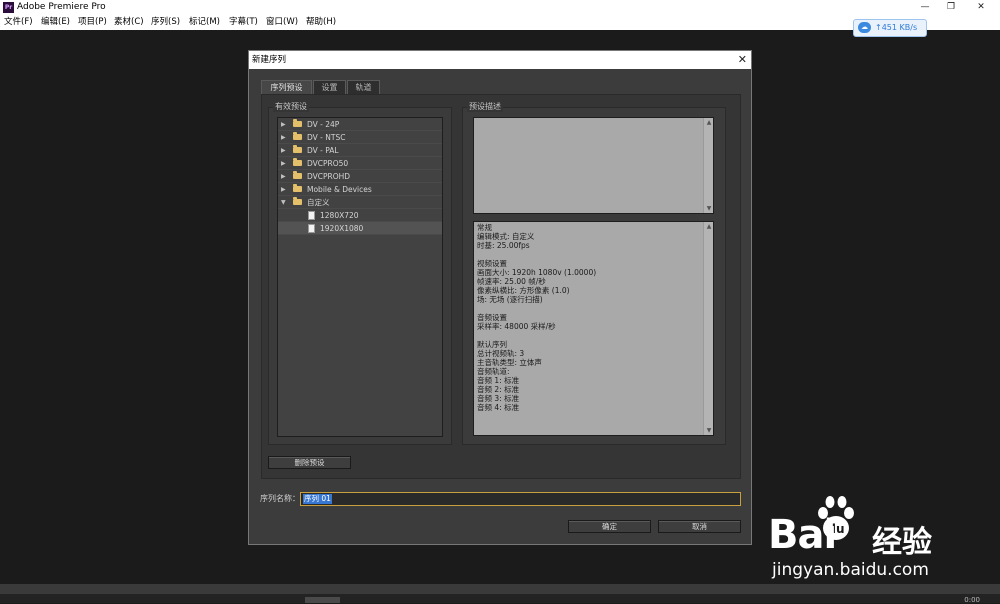 The height and width of the screenshot is (604, 1000). Describe the element at coordinates (537, 272) in the screenshot. I see `desc-line: 画面大小: 1920h 1080v (1.0000)` at that location.